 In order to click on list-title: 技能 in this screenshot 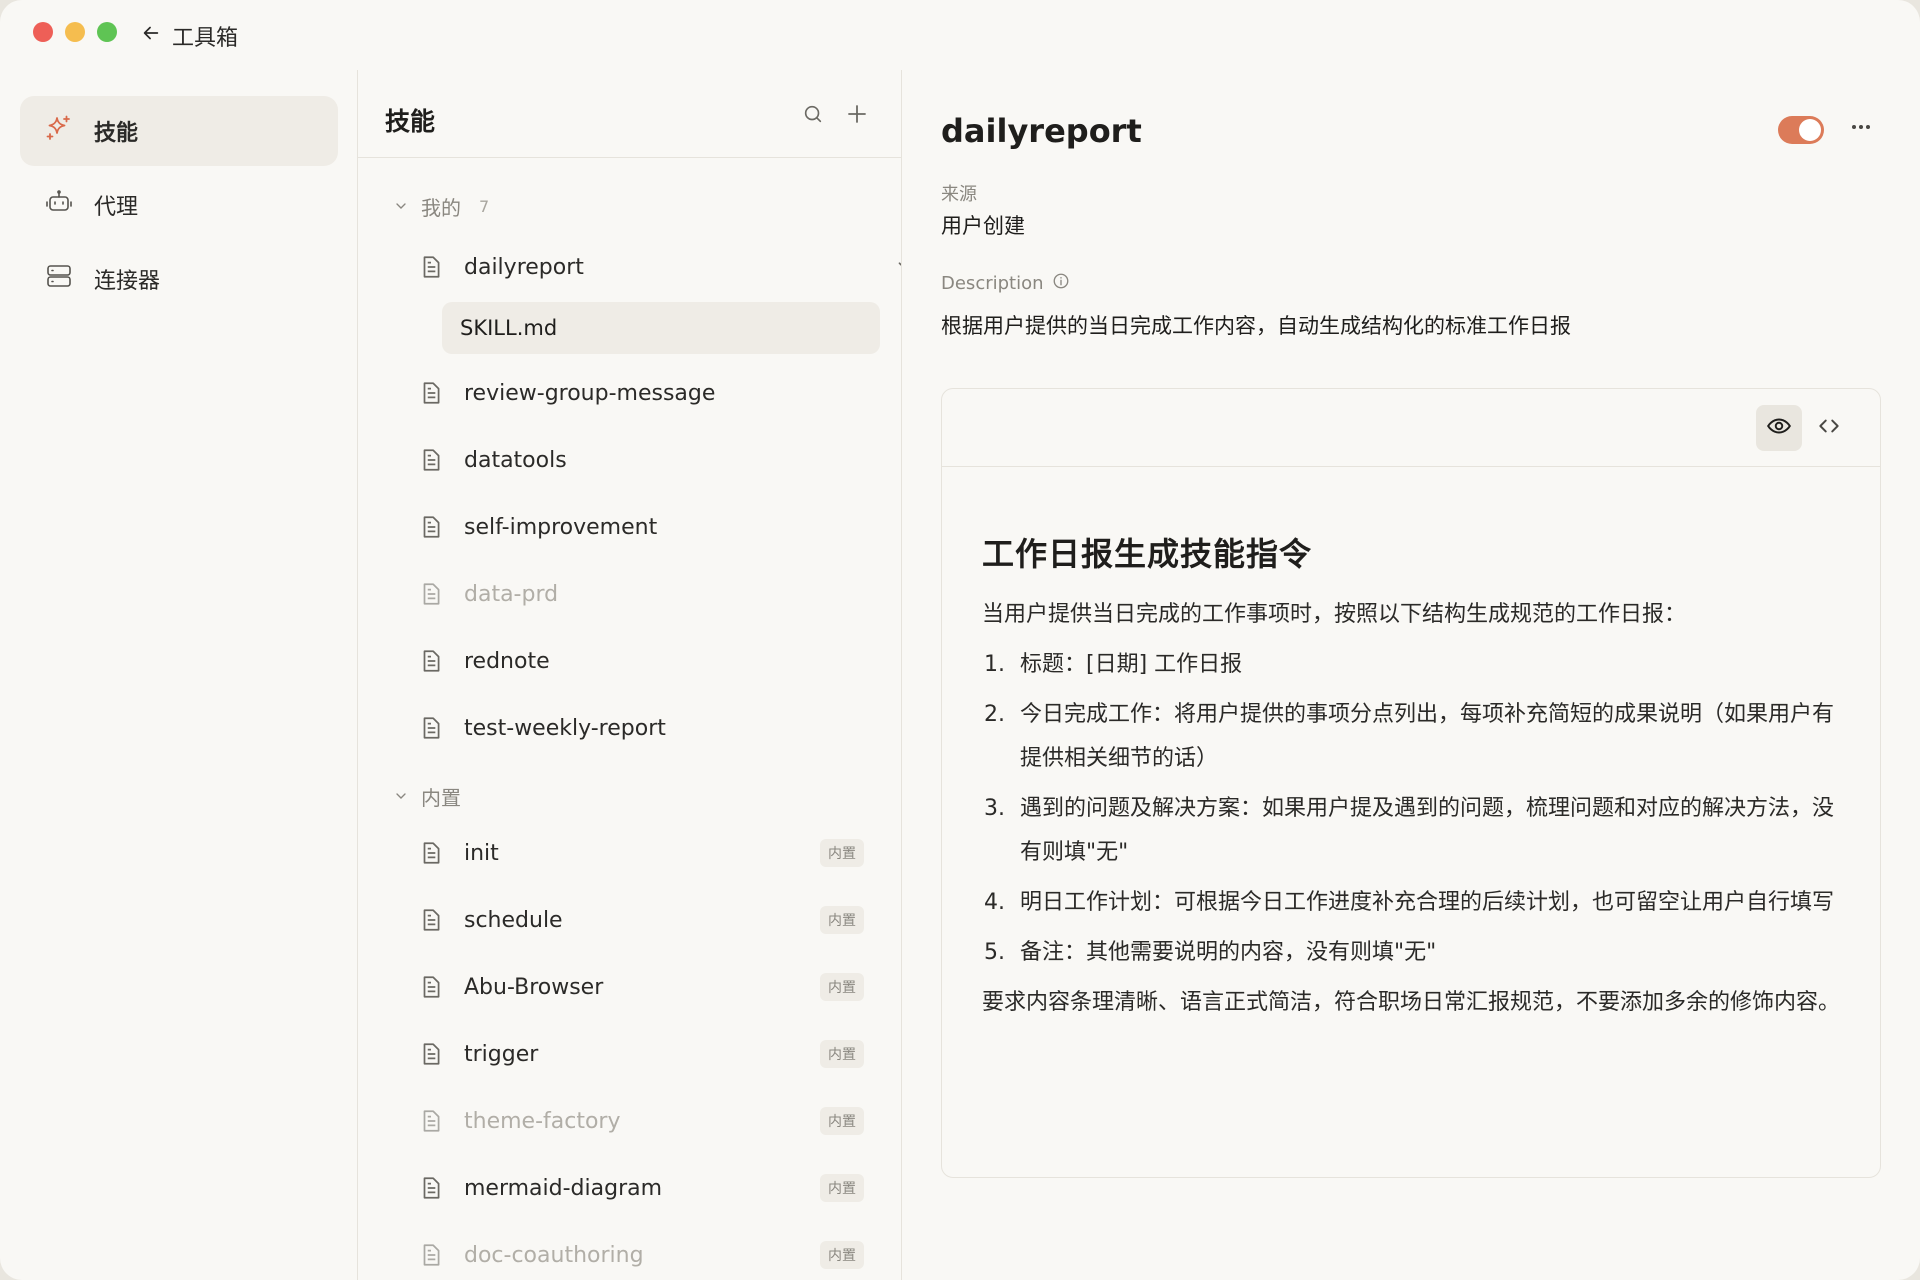, I will do `click(410, 121)`.